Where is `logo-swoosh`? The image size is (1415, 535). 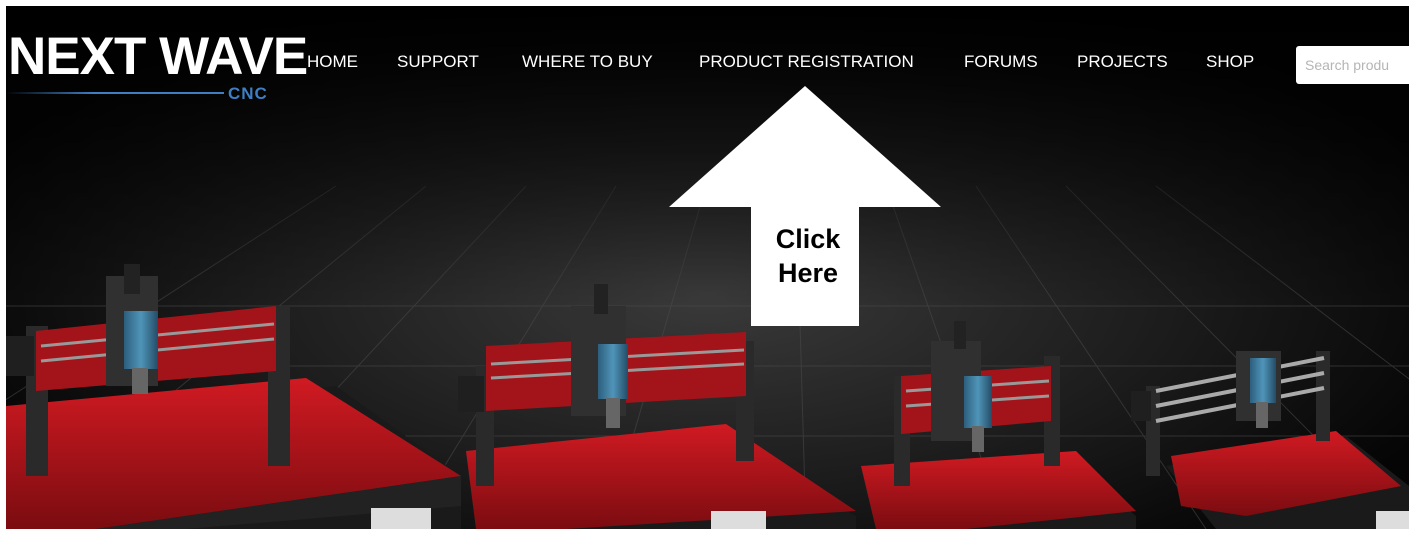 logo-swoosh is located at coordinates (115, 93).